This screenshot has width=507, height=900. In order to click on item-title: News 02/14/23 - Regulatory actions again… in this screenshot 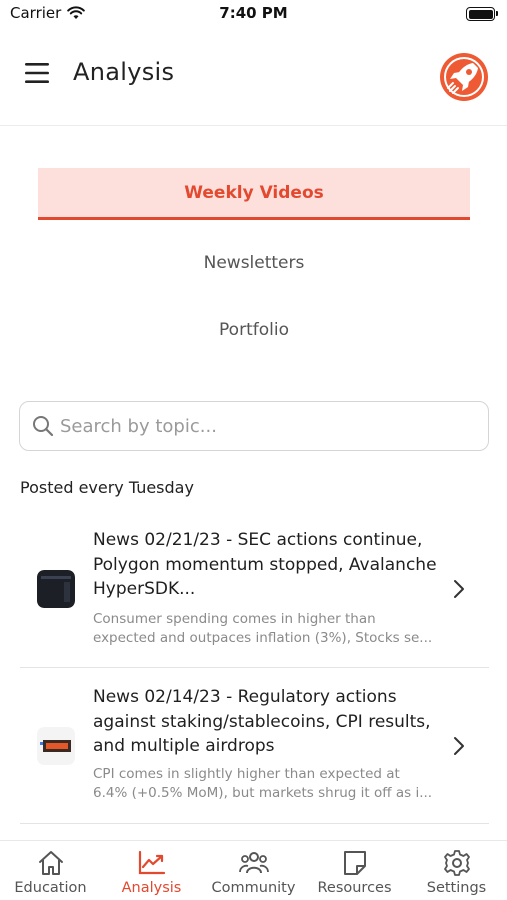, I will do `click(262, 721)`.